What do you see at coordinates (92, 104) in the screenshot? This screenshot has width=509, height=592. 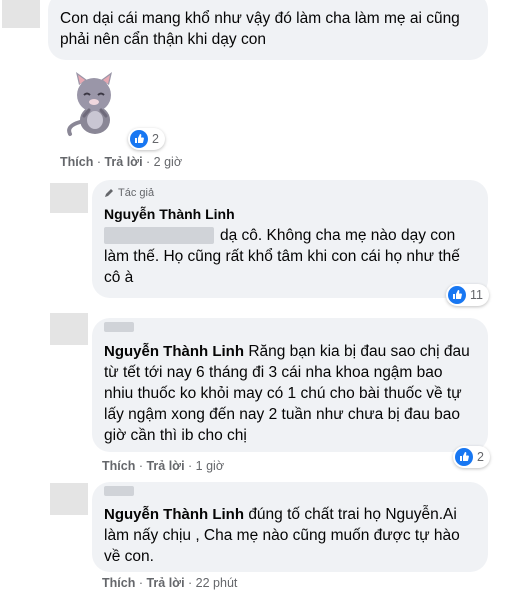 I see `gray-cat-sticker-icon` at bounding box center [92, 104].